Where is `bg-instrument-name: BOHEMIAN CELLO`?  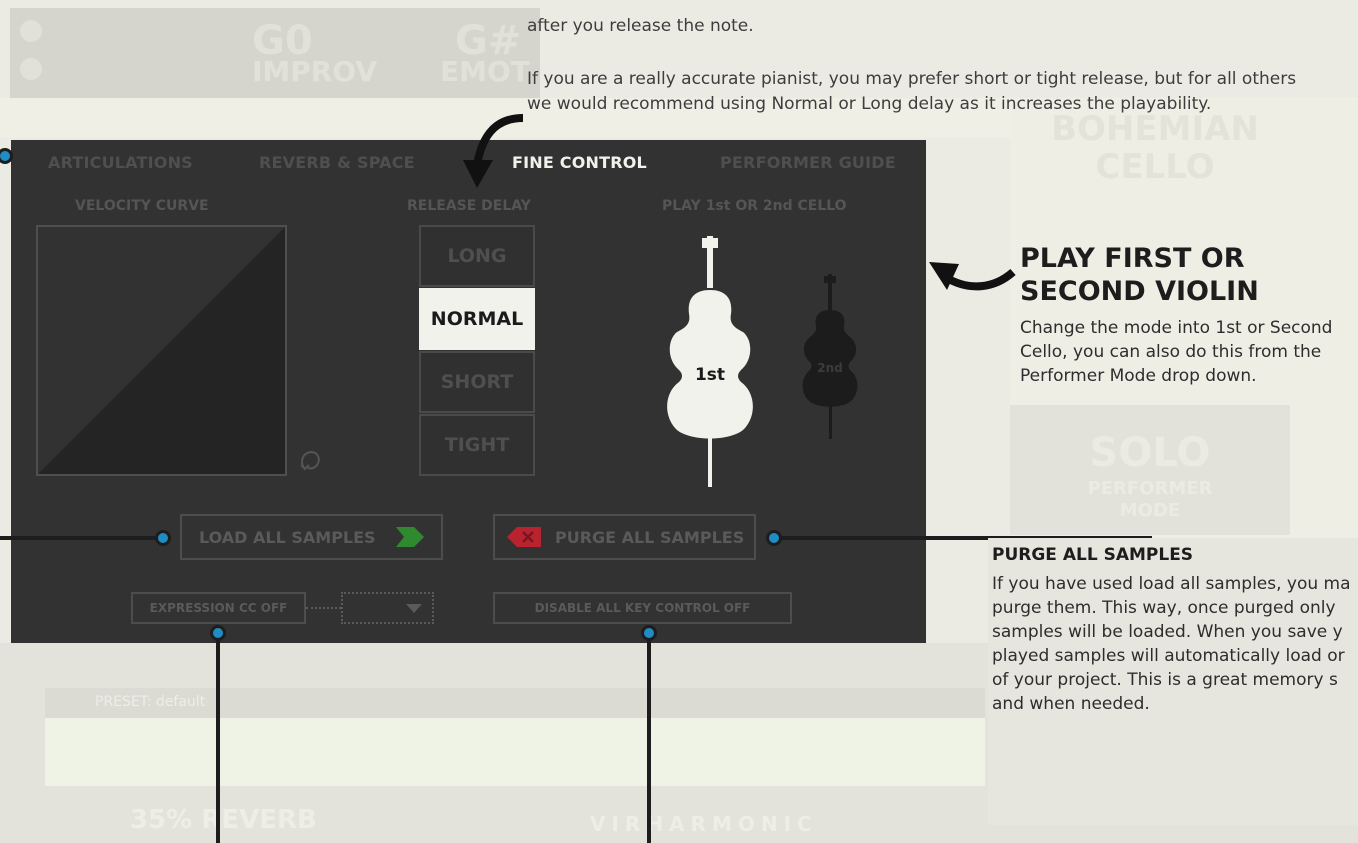 bg-instrument-name: BOHEMIAN CELLO is located at coordinates (1155, 148).